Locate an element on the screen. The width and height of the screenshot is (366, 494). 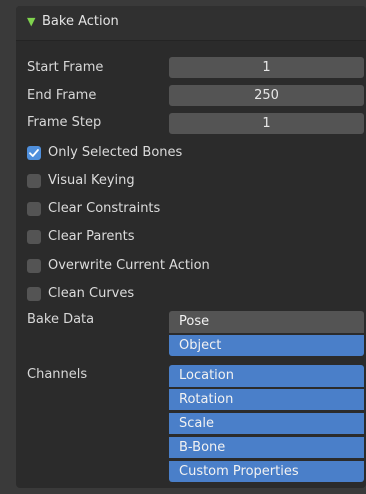
start-frame-label: Start Frame is located at coordinates (65, 67).